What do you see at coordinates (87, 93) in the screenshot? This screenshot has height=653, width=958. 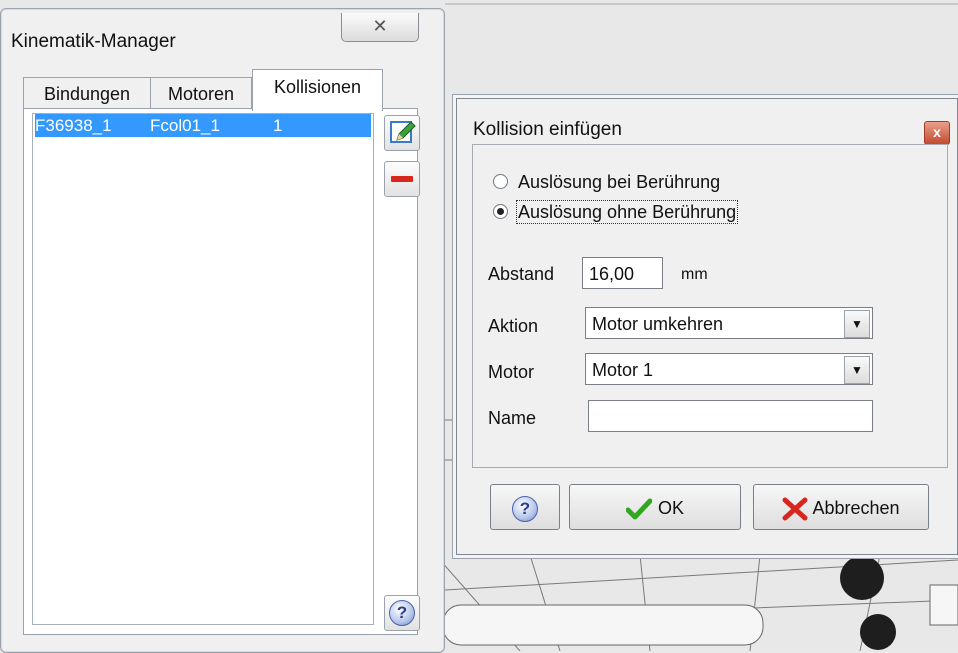 I see `tab-bindungen: Bindungen` at bounding box center [87, 93].